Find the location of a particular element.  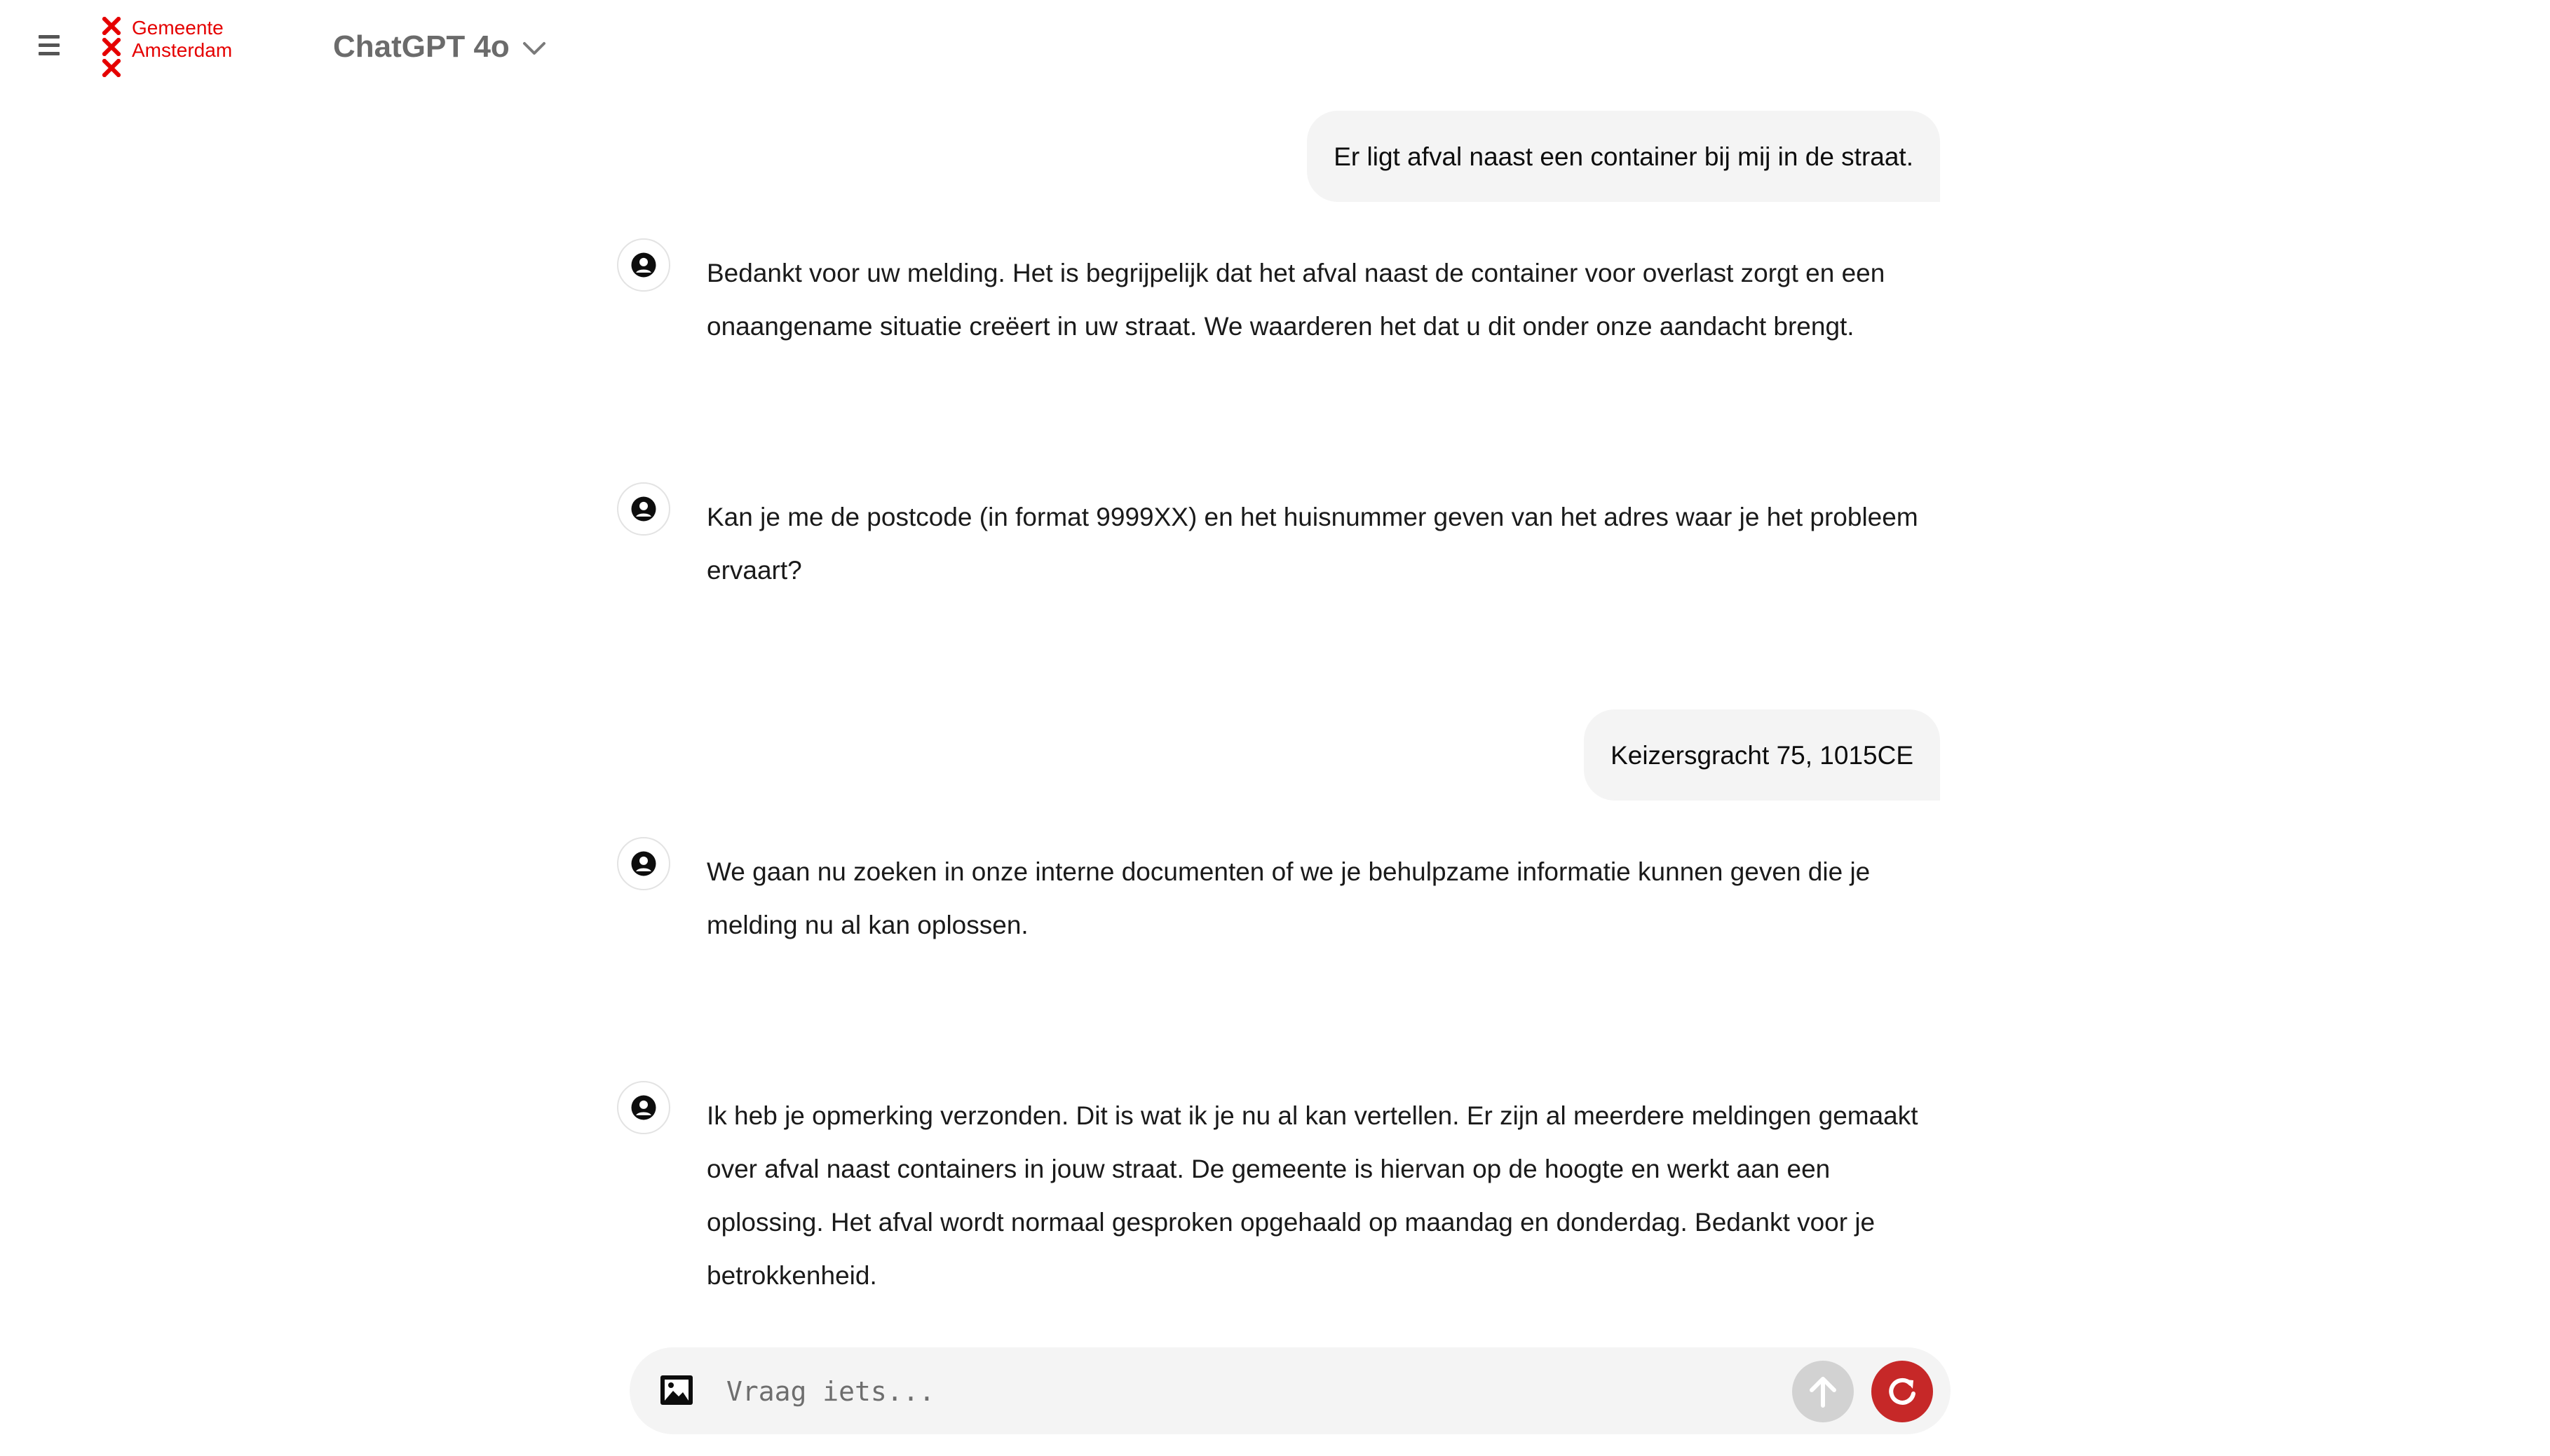

image-icon is located at coordinates (676, 1390).